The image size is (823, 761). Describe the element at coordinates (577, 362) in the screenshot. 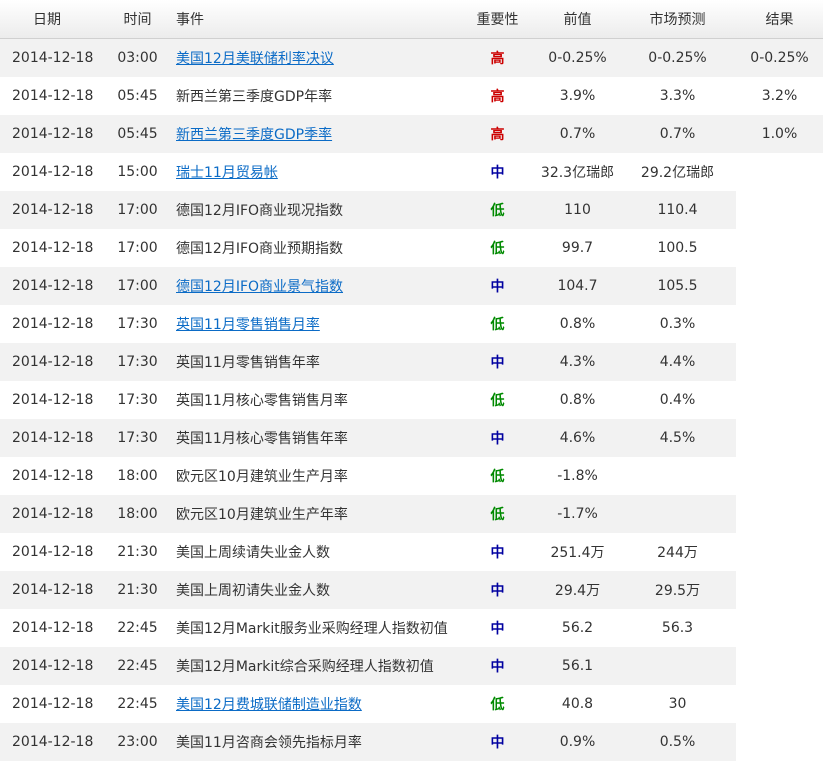

I see `cell-previous: 4.3%` at that location.